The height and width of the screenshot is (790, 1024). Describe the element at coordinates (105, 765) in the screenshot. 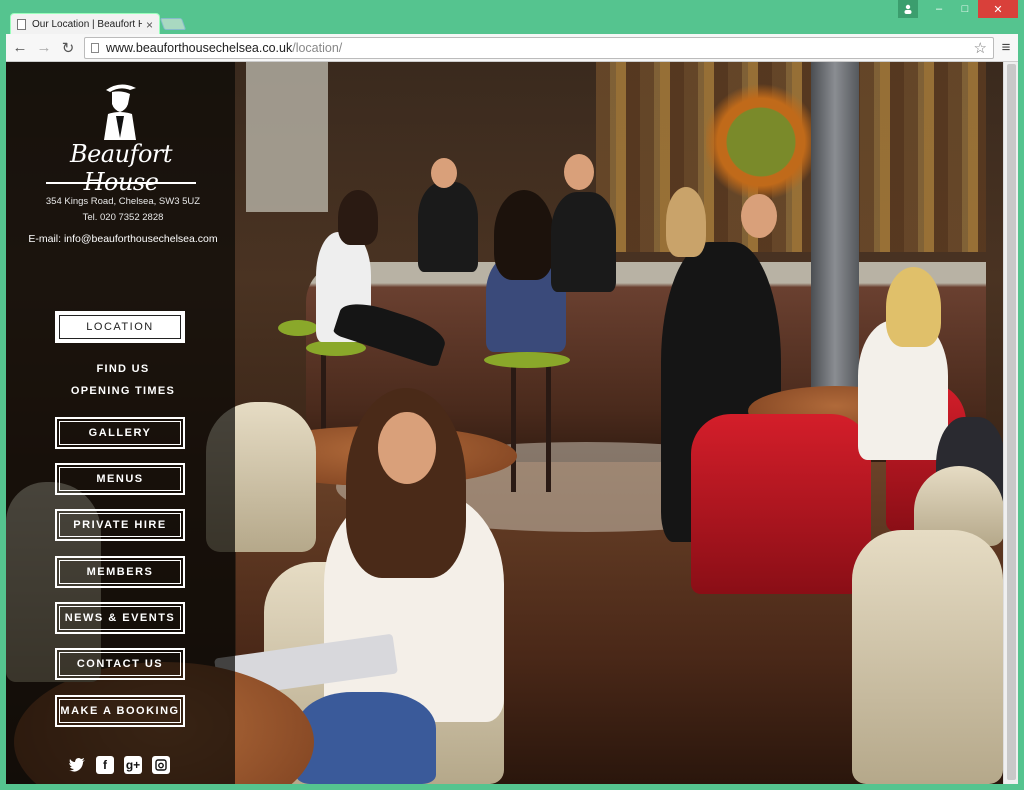

I see `facebook-icon: f` at that location.